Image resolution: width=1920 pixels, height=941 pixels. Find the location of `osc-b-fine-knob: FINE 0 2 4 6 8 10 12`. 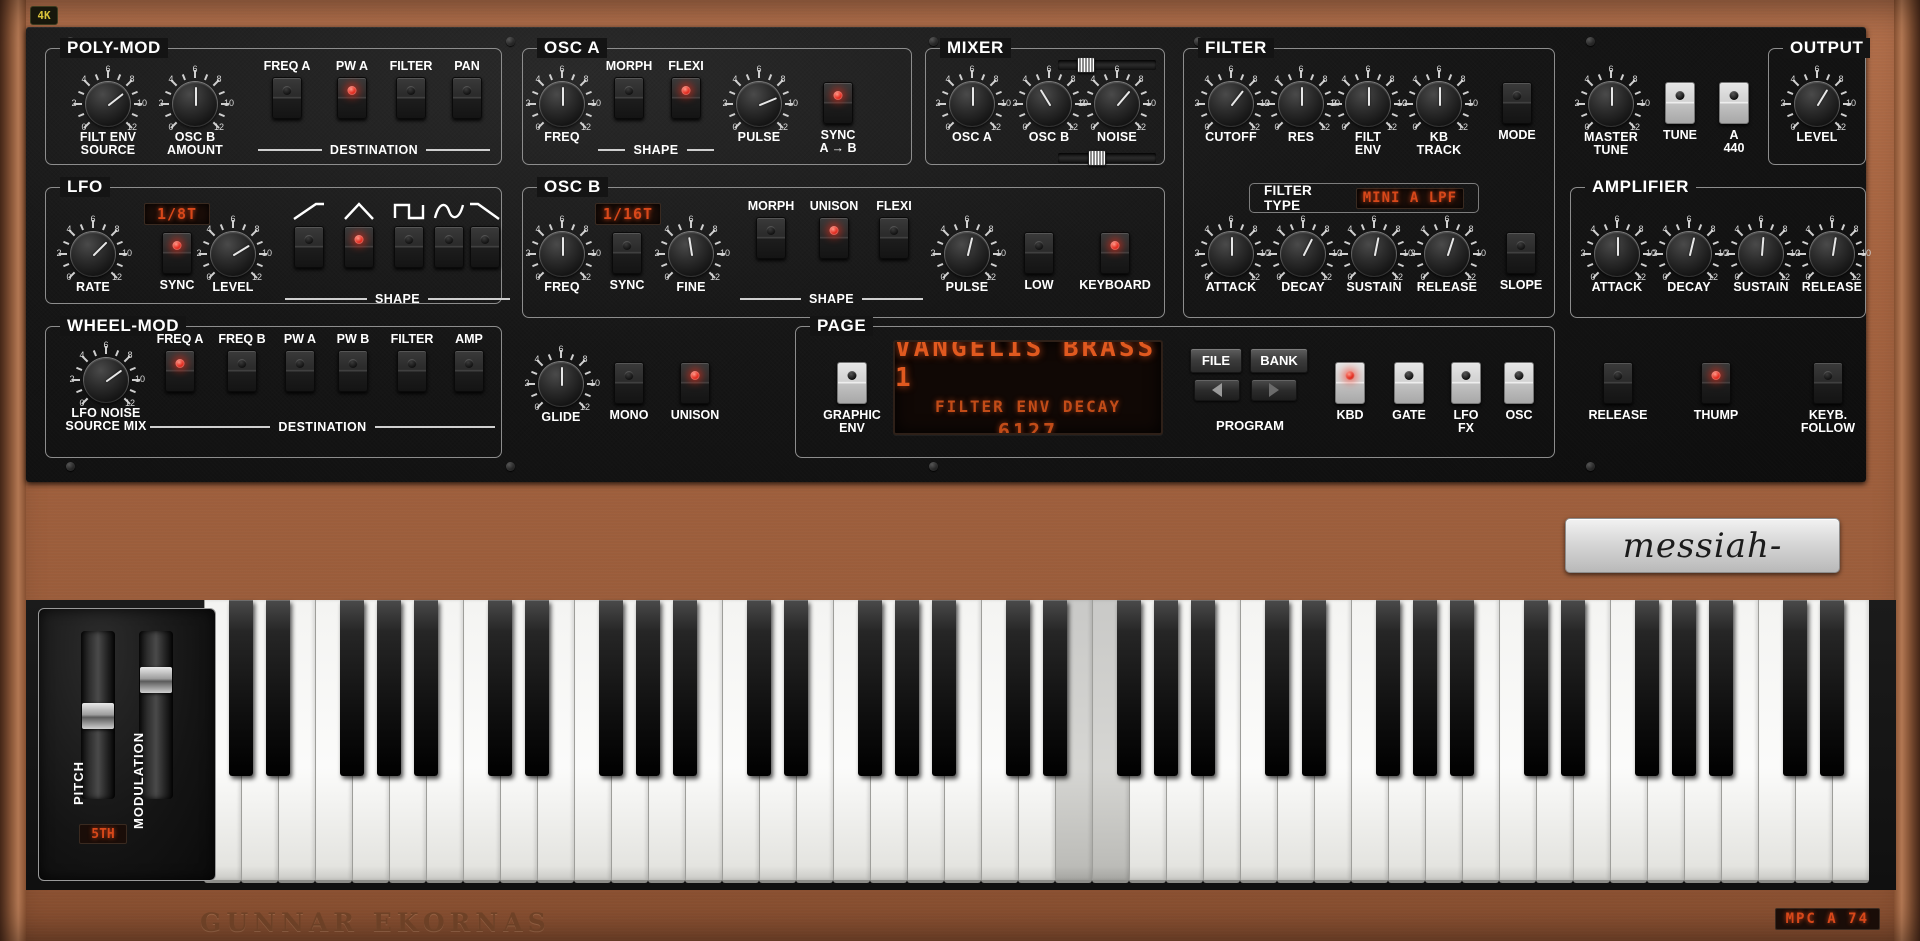

osc-b-fine-knob: FINE 0 2 4 6 8 10 12 is located at coordinates (692, 254).